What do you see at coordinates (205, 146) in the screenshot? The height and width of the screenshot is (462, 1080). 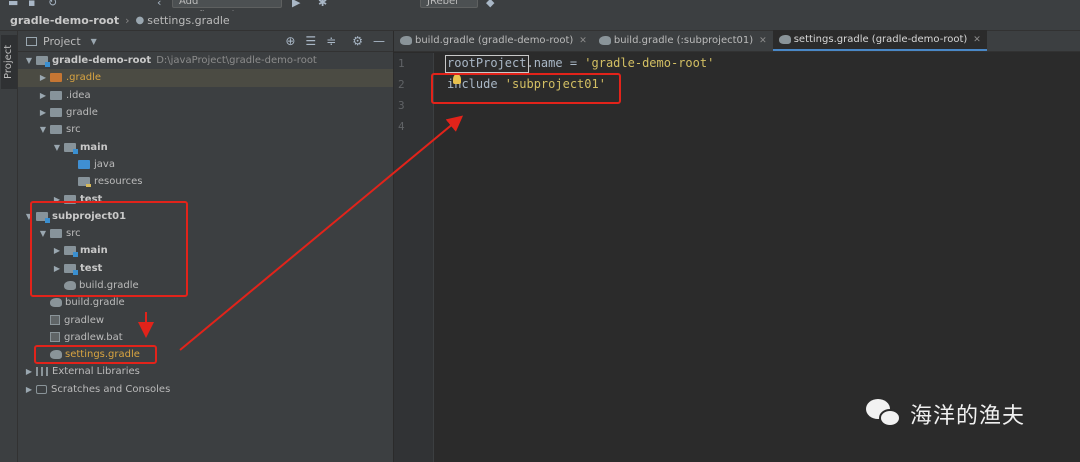 I see `tree-item-main: ▼ main` at bounding box center [205, 146].